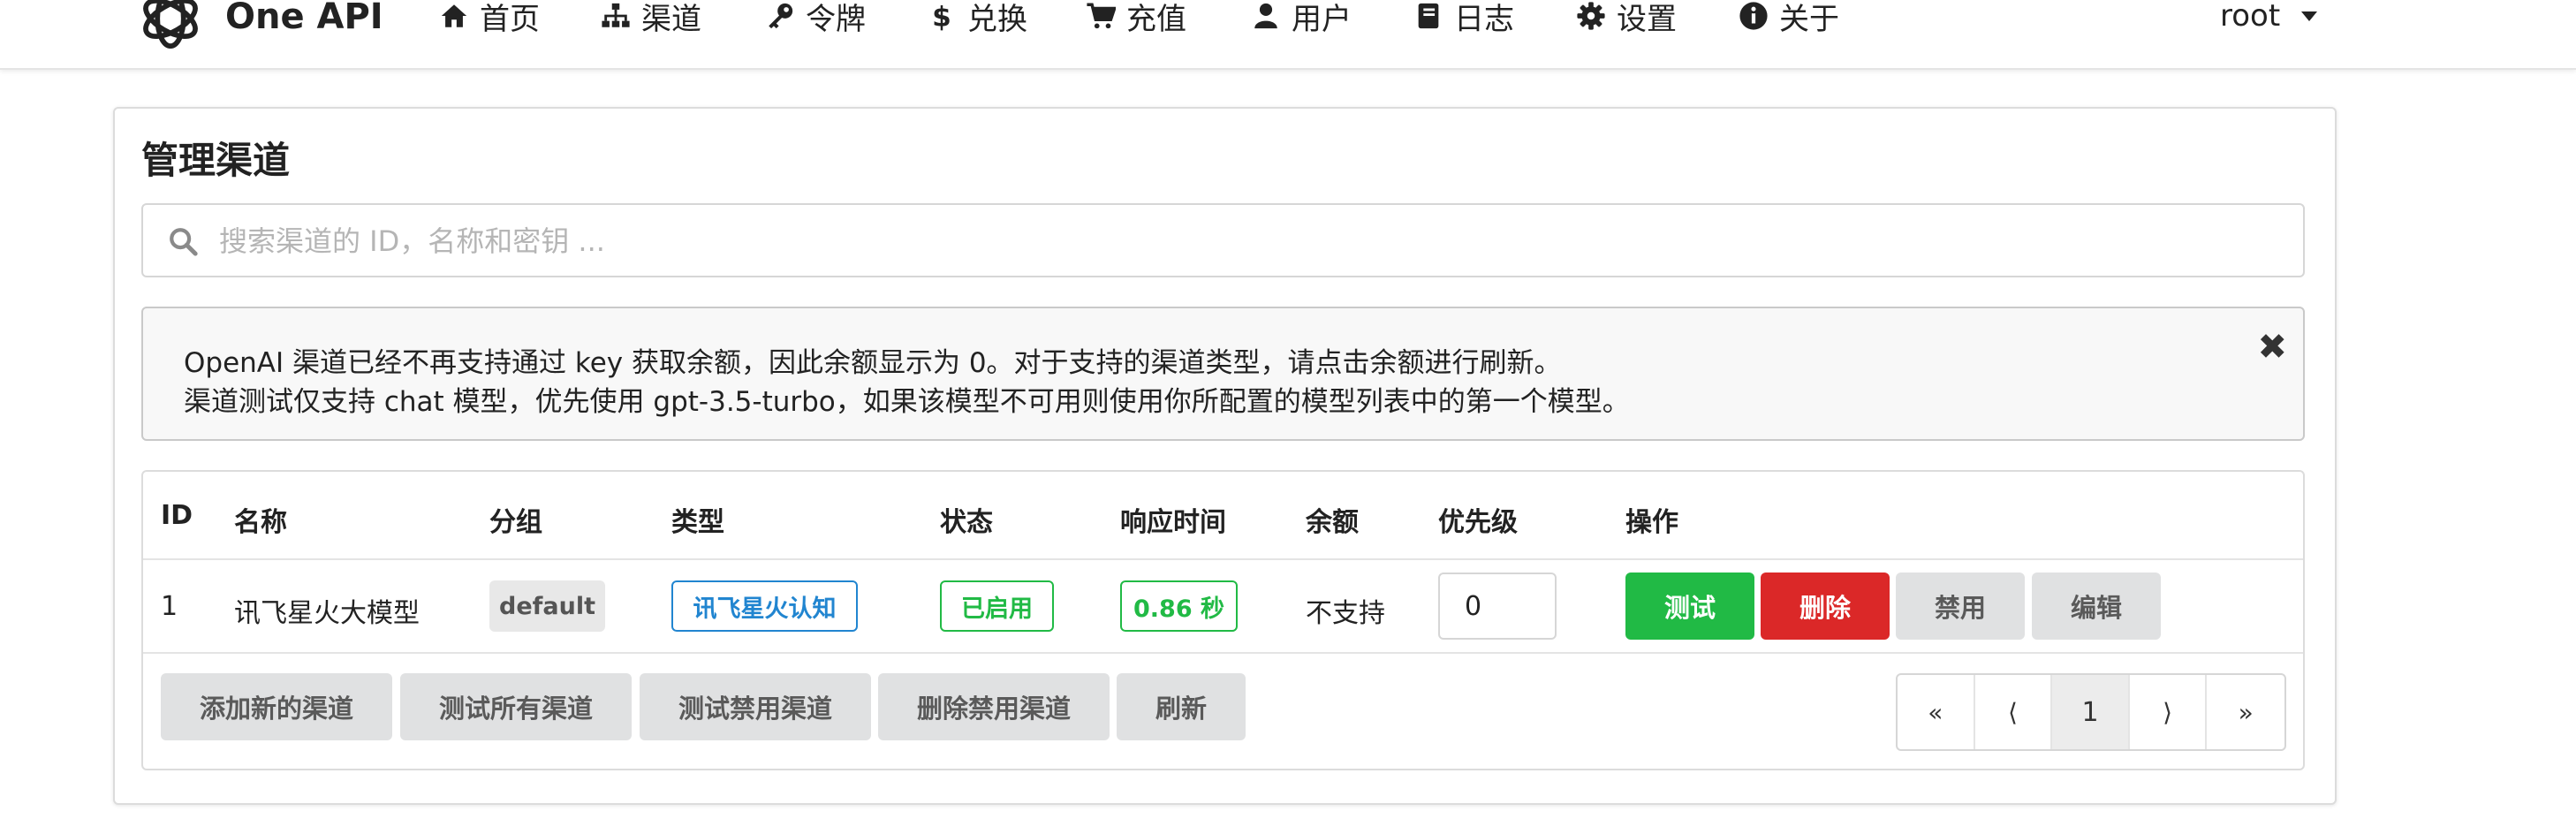 The image size is (2576, 819). What do you see at coordinates (1690, 606) in the screenshot?
I see `test-button: 测试` at bounding box center [1690, 606].